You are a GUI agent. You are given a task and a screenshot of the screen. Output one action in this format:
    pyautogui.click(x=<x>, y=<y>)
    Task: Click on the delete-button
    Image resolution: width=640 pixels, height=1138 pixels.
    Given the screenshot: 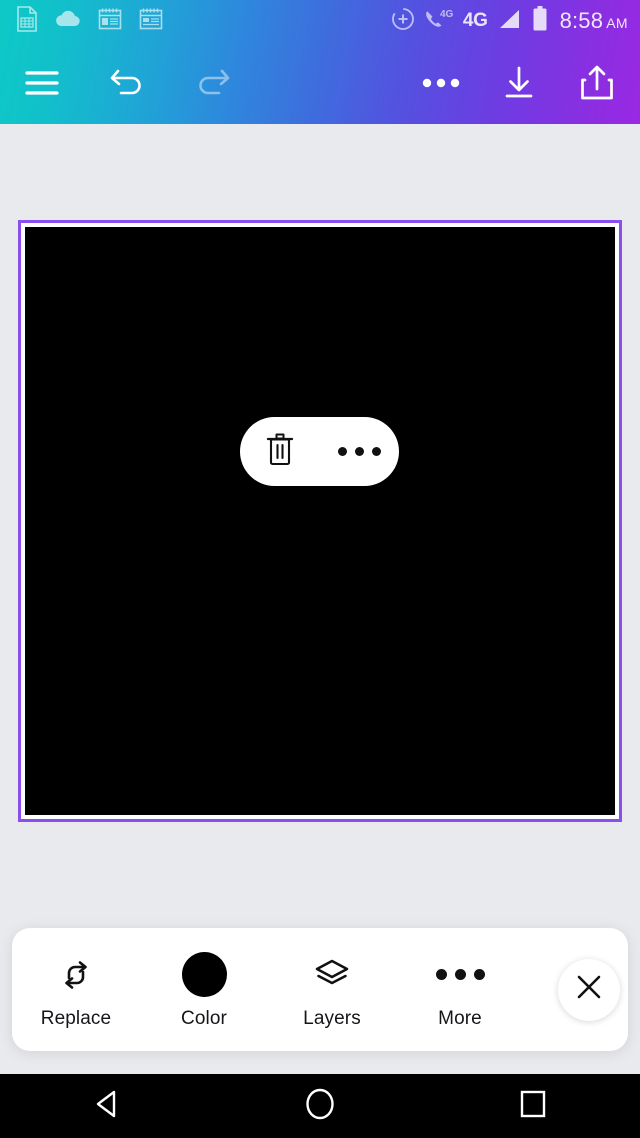 What is the action you would take?
    pyautogui.click(x=280, y=451)
    